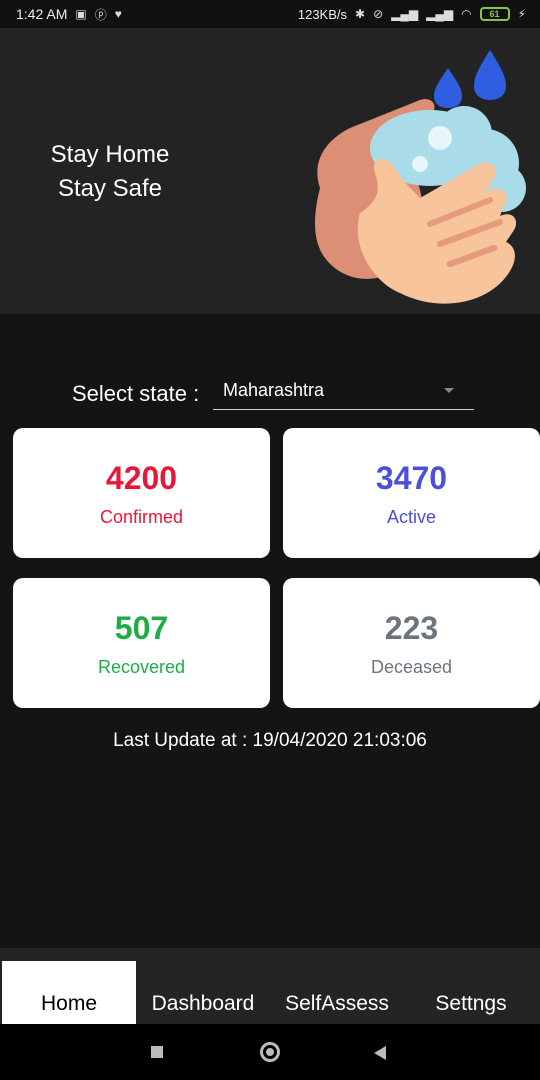 The width and height of the screenshot is (540, 1080). Describe the element at coordinates (136, 393) in the screenshot. I see `state-label: Select state :` at that location.